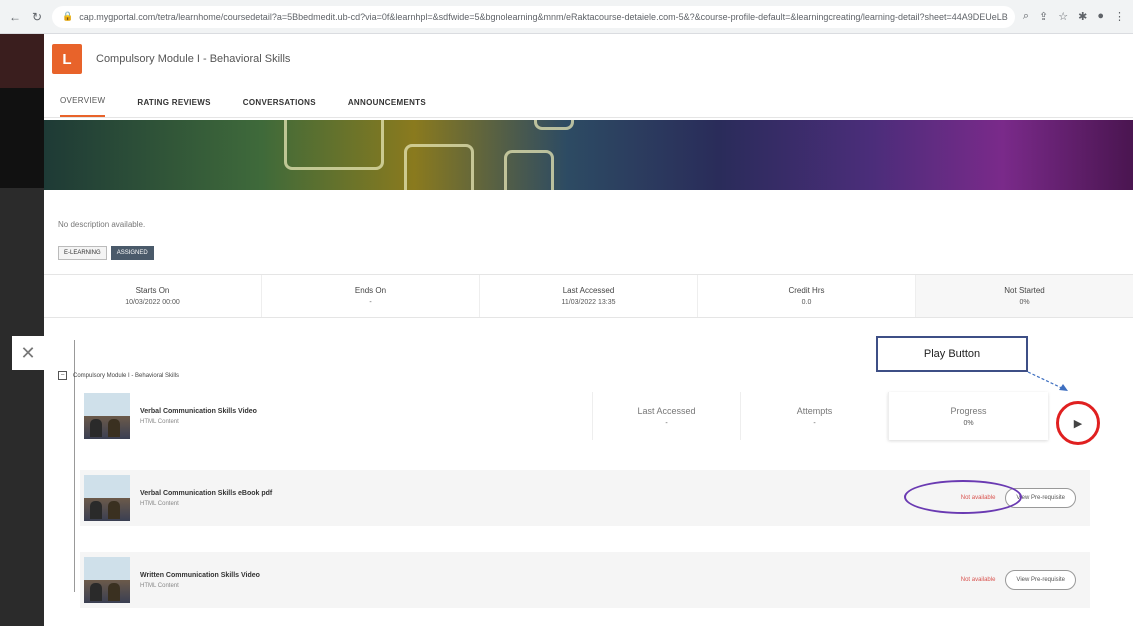  I want to click on profile-icon: ●, so click(1100, 16).